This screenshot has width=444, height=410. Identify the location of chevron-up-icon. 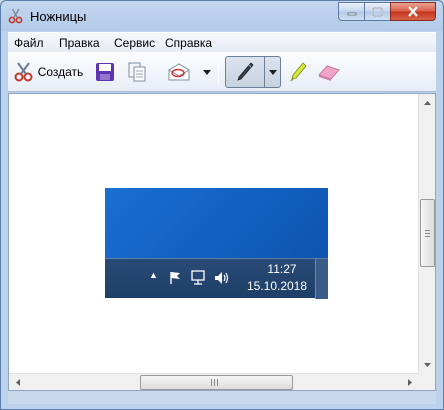
(427, 102).